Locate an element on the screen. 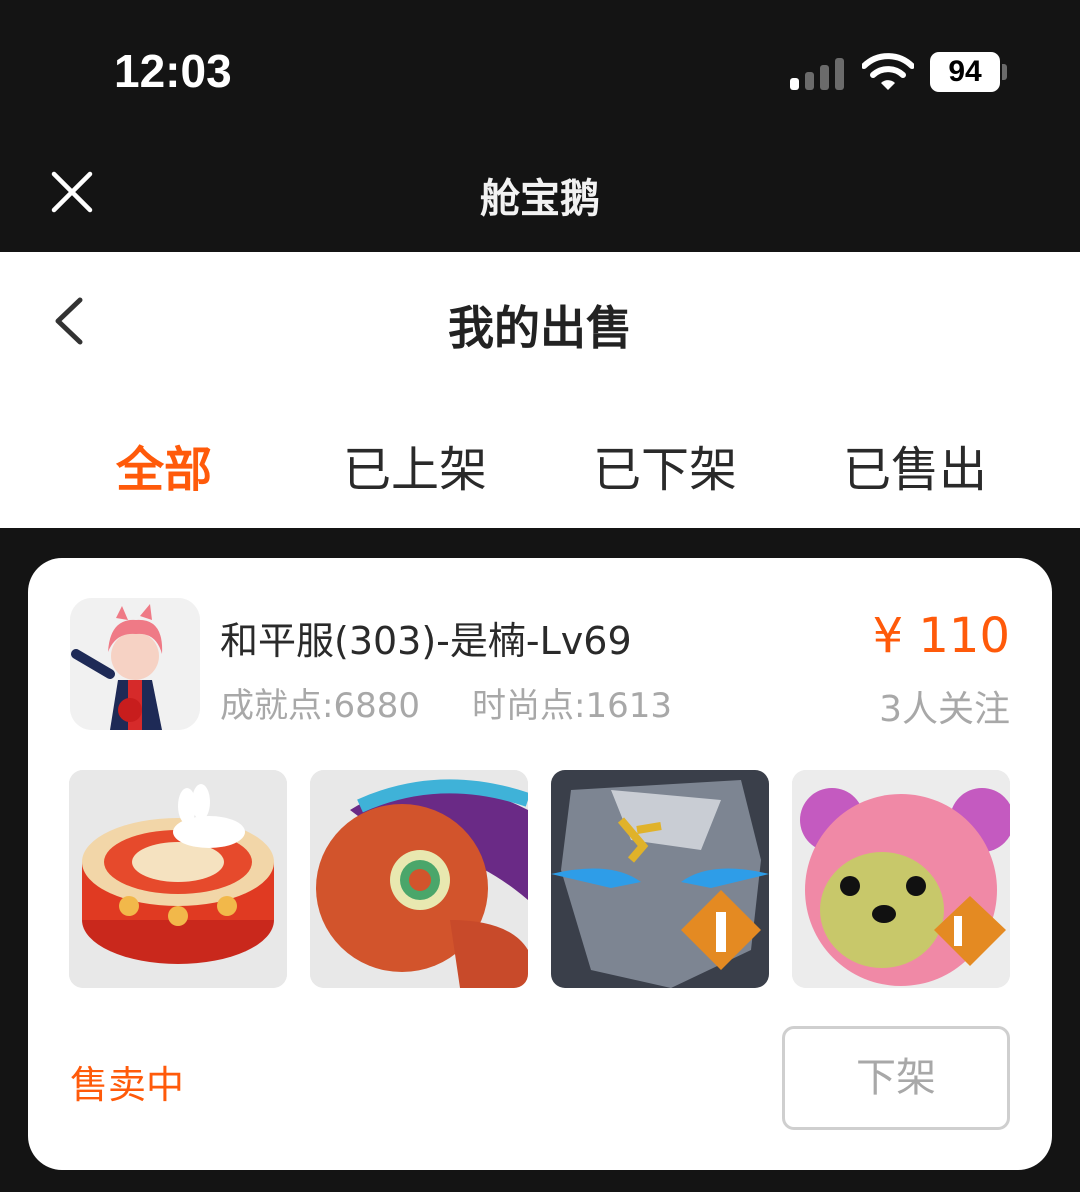  wifi-icon is located at coordinates (888, 71).